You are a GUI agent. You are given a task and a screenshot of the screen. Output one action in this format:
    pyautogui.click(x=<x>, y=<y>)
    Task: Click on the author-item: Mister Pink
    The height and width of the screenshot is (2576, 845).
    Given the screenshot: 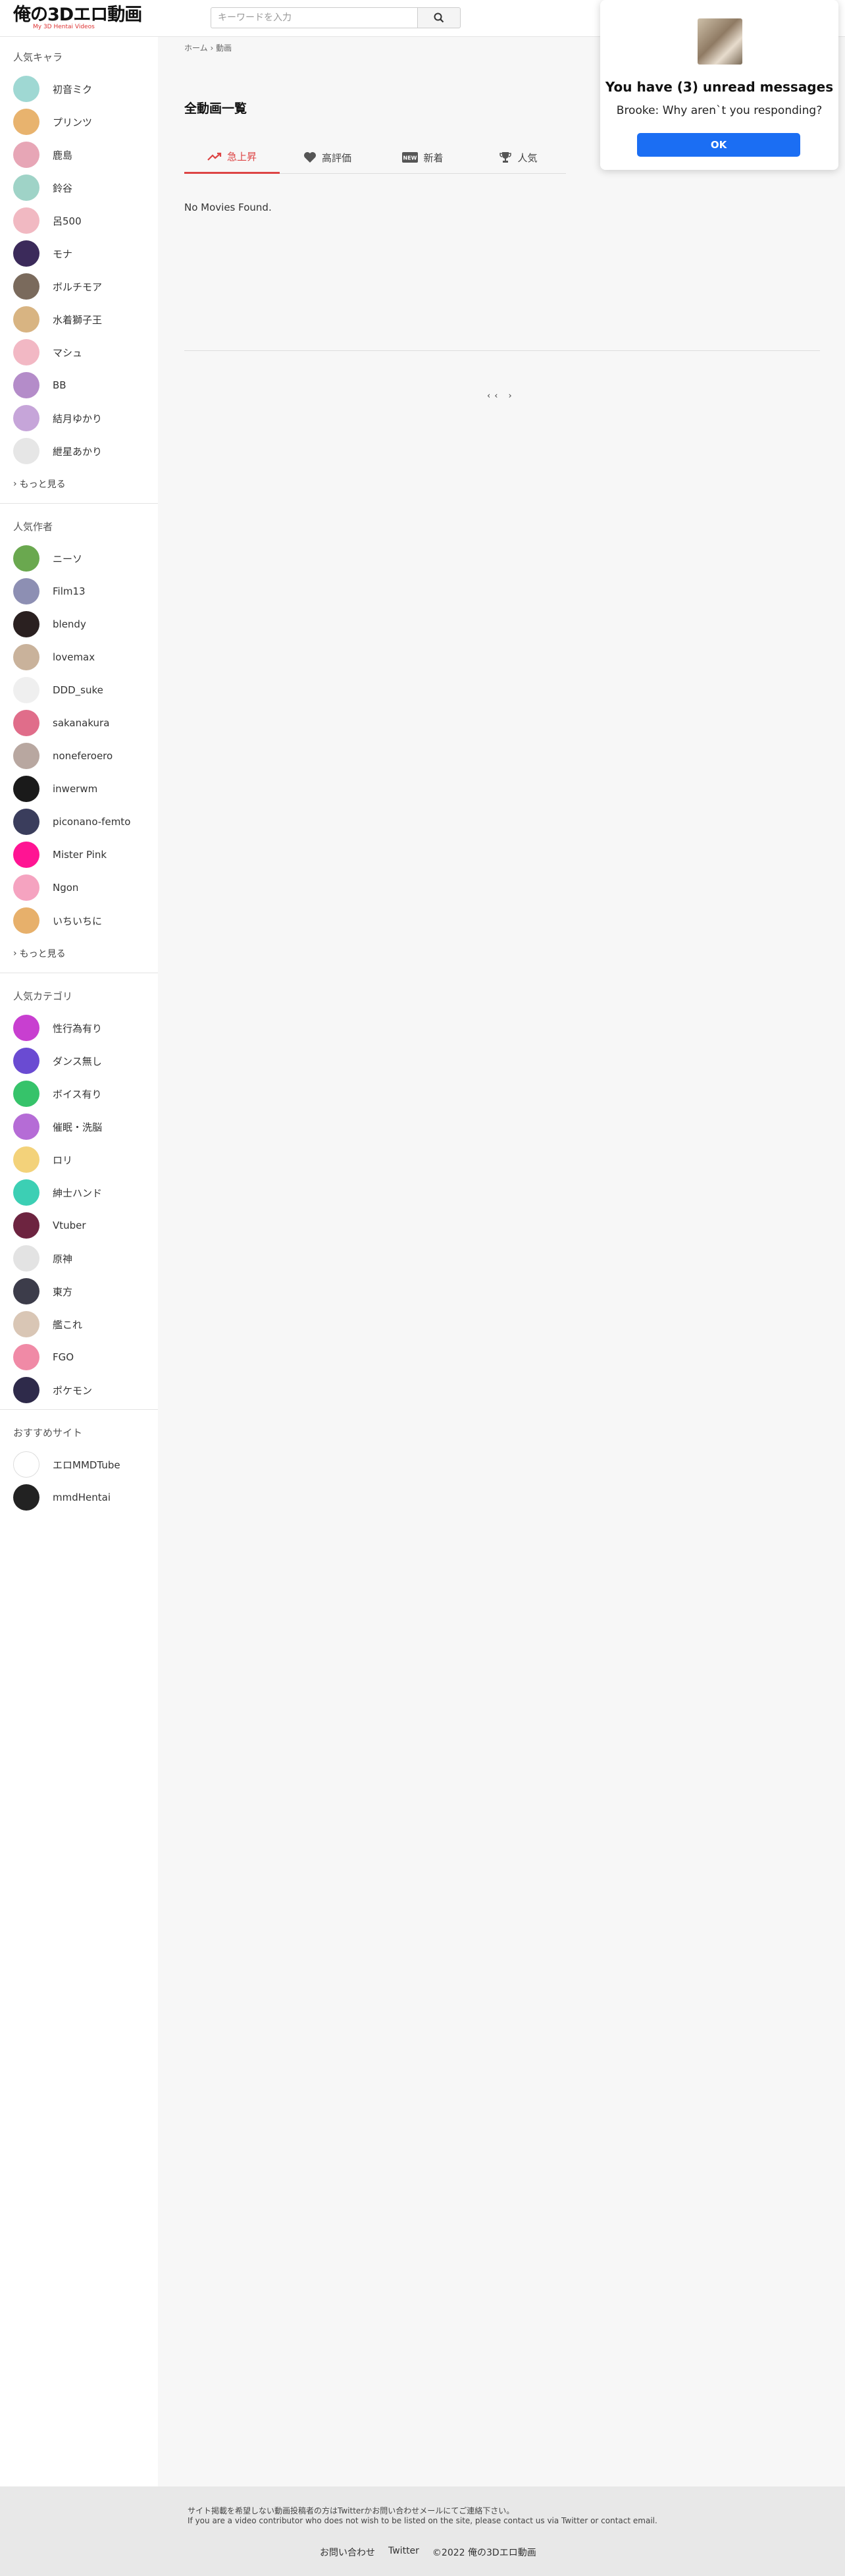 What is the action you would take?
    pyautogui.click(x=79, y=854)
    